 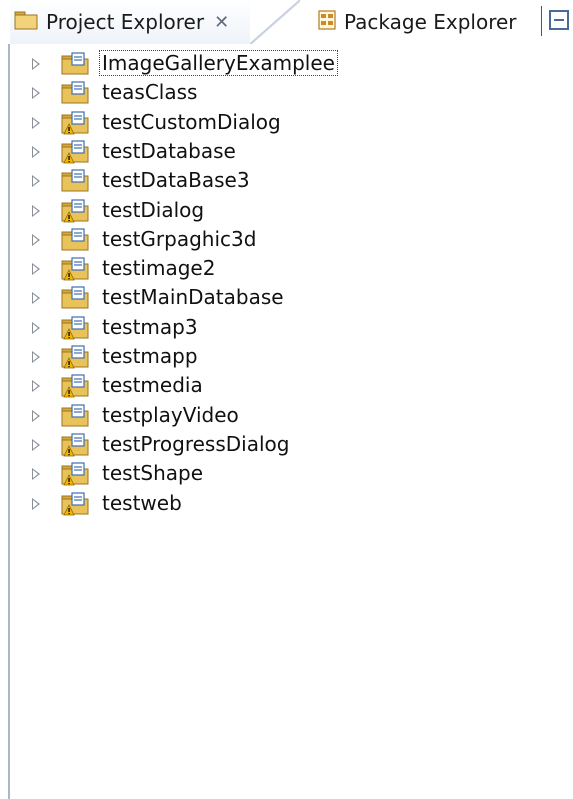 I want to click on project-tree-item: testweb, so click(x=286, y=504).